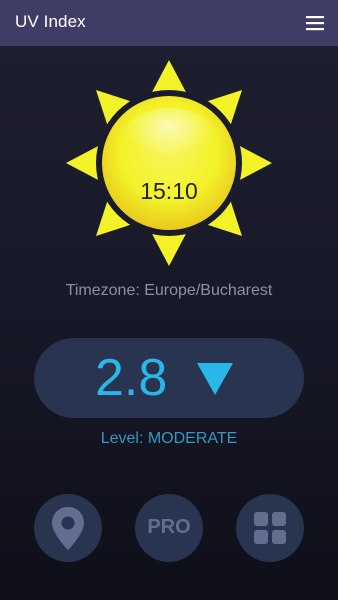 This screenshot has height=600, width=338. I want to click on pro-label: PRO, so click(169, 527).